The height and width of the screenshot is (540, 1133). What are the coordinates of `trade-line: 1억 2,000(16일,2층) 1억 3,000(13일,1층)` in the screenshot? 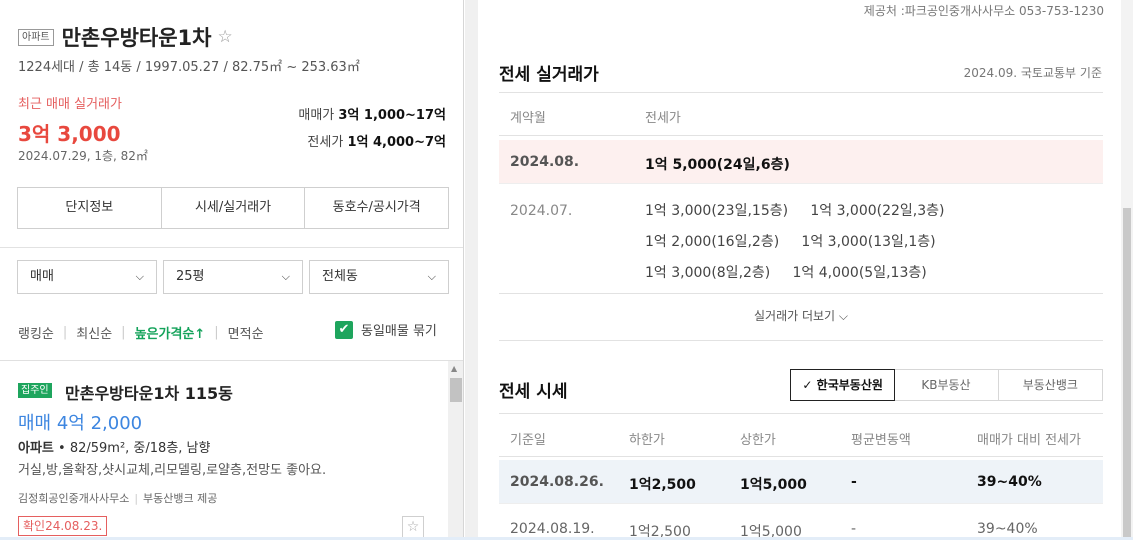 It's located at (790, 242).